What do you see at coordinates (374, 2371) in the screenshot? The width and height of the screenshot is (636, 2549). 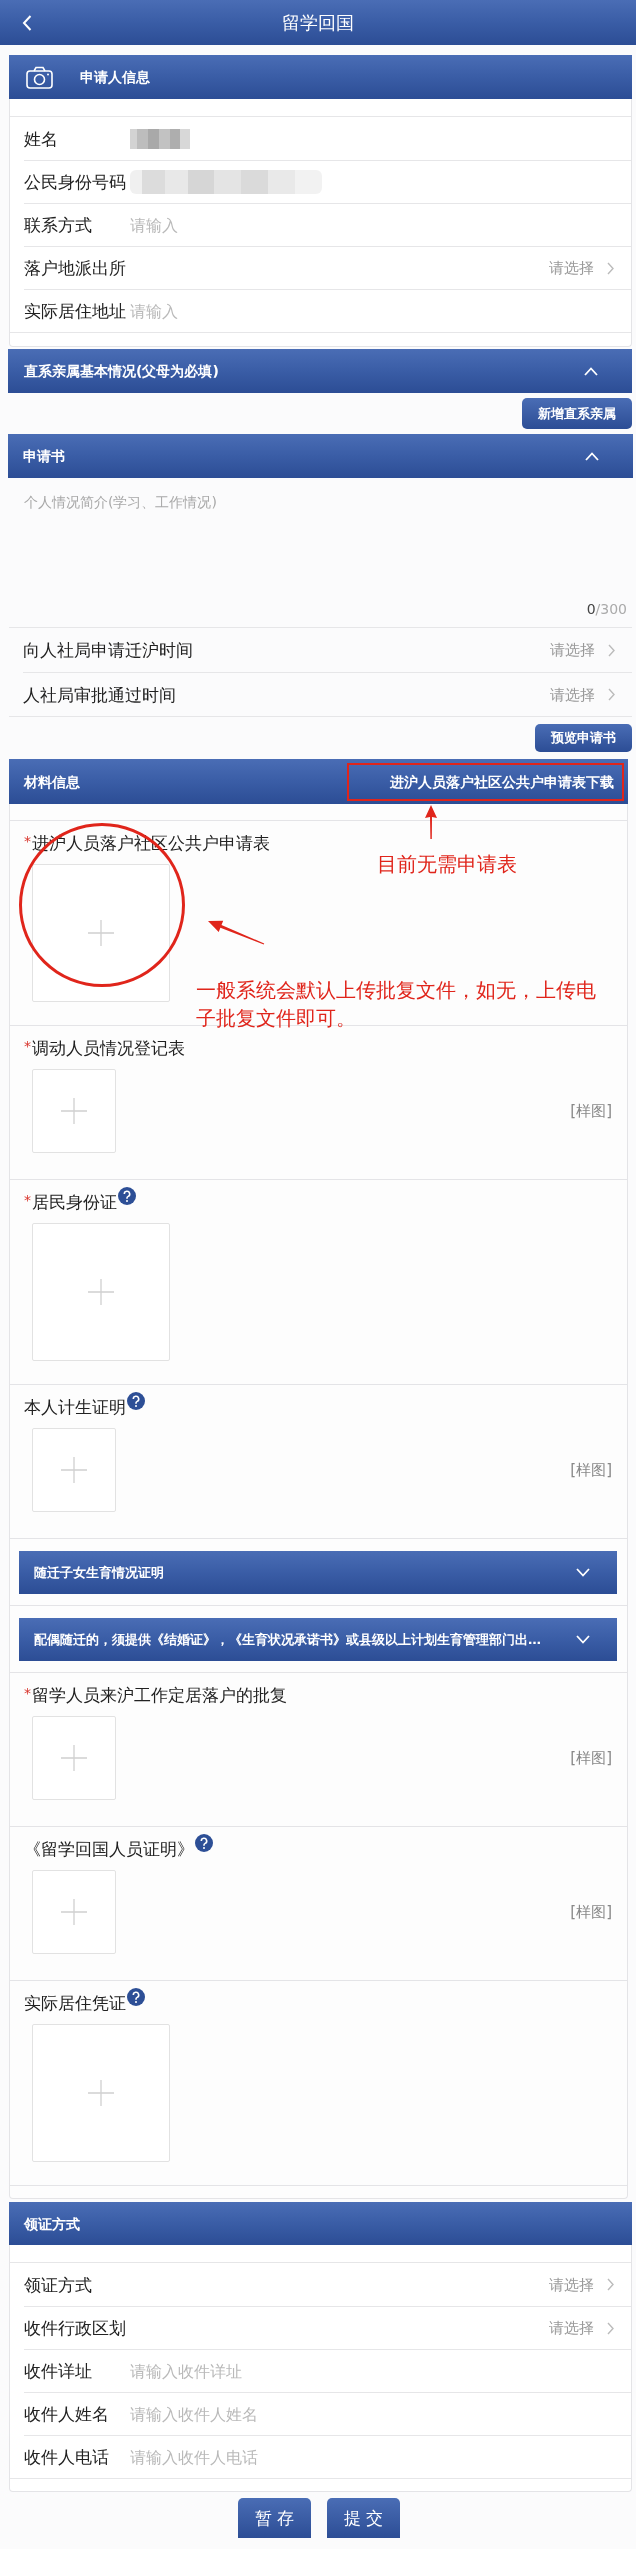 I see `input-field: 请输入收件详址` at bounding box center [374, 2371].